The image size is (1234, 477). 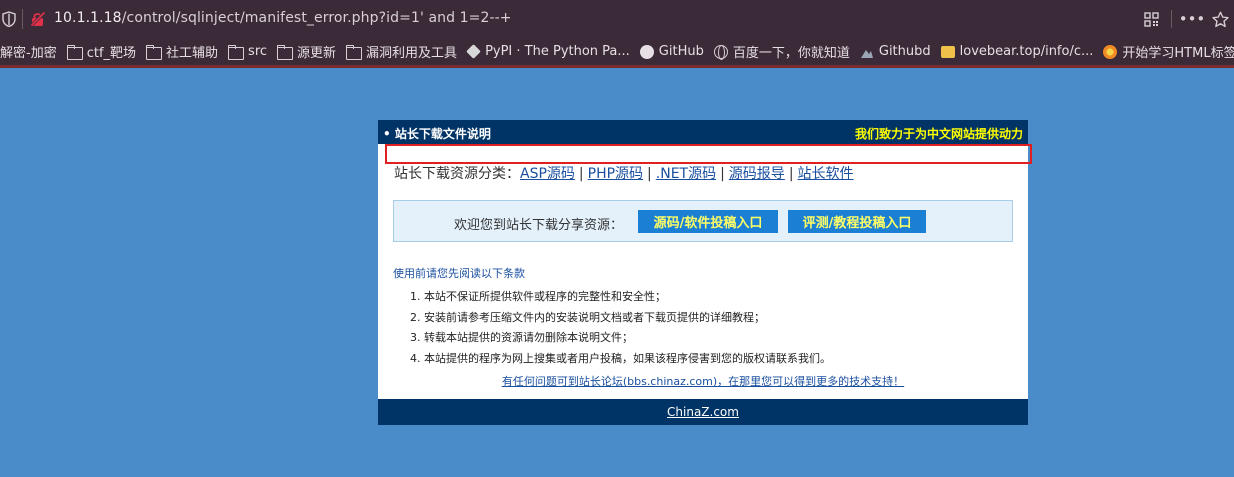 I want to click on categories-label: 站长下载资源分类：, so click(x=457, y=174).